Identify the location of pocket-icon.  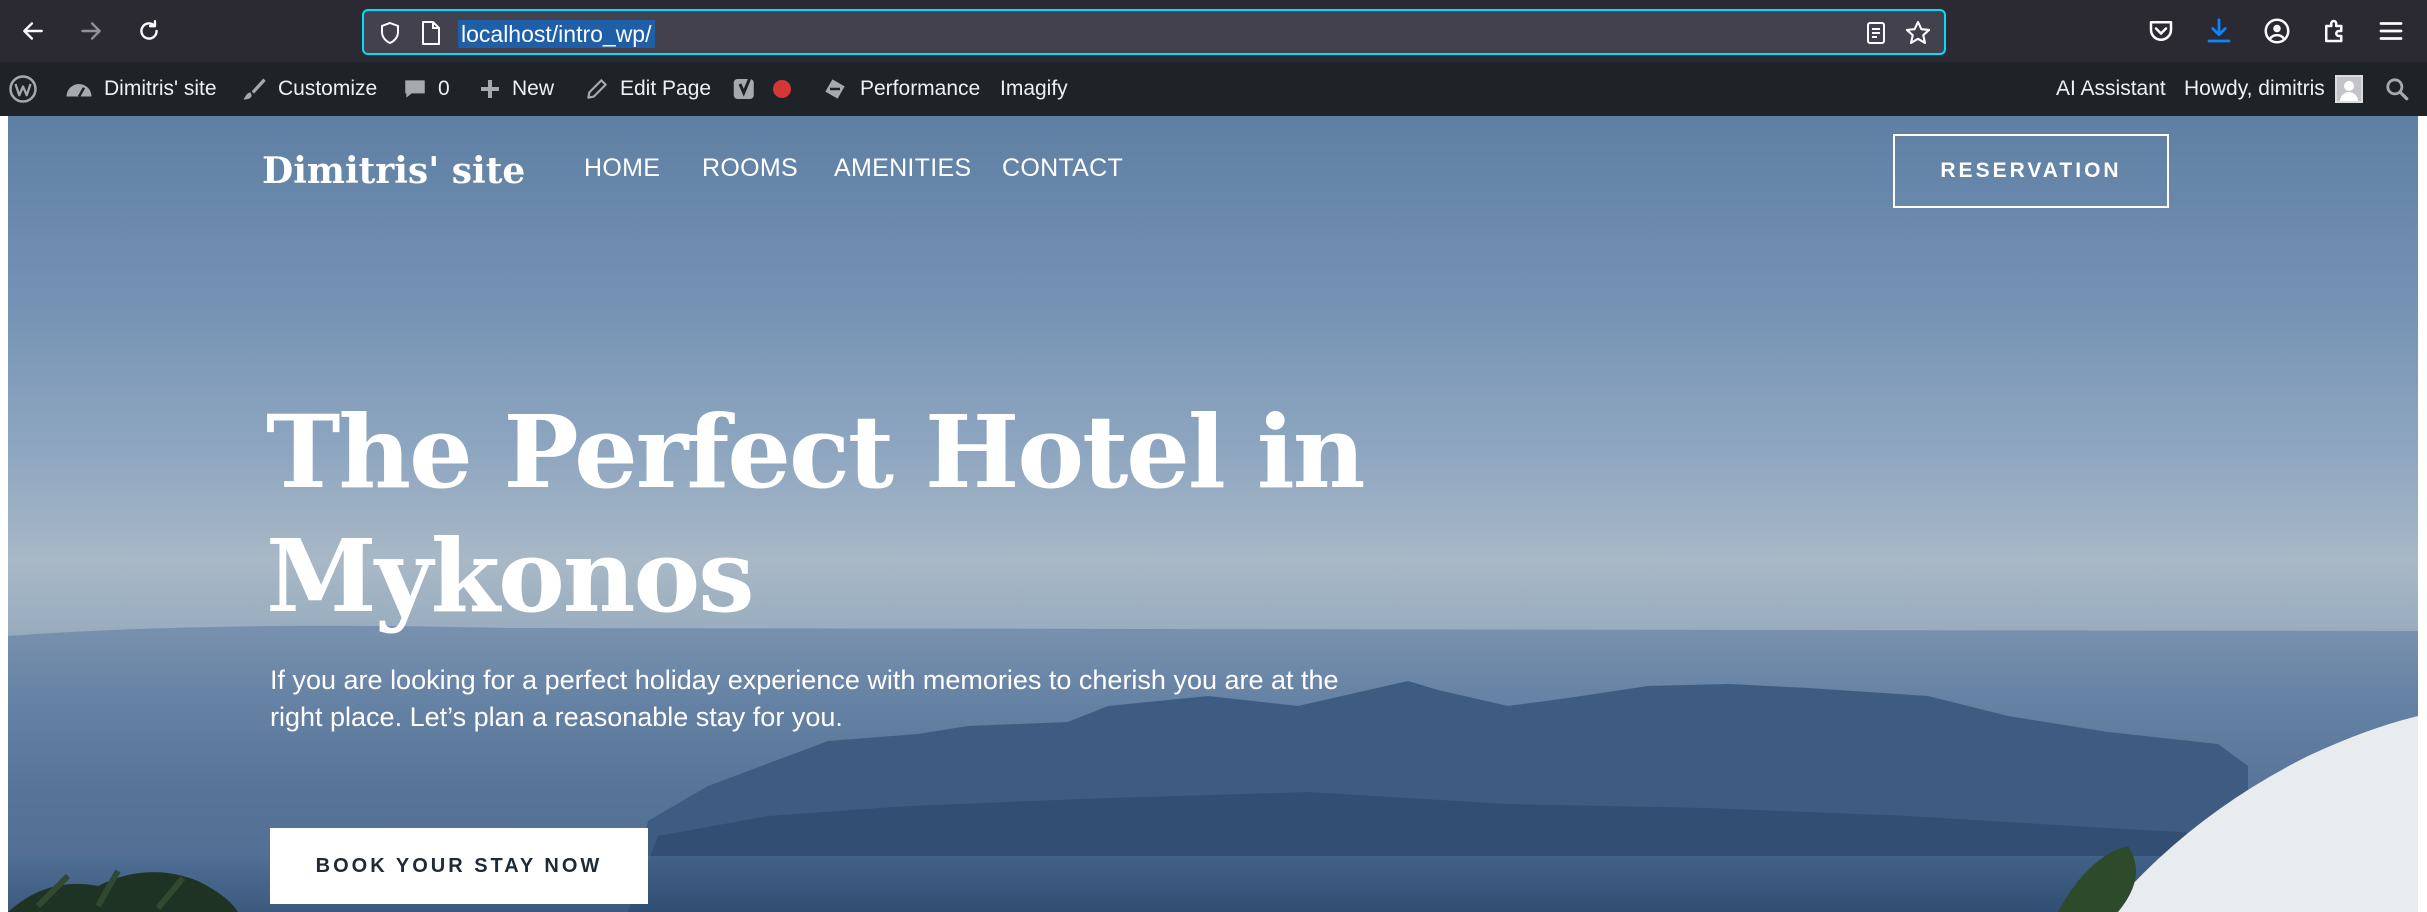
(2161, 31).